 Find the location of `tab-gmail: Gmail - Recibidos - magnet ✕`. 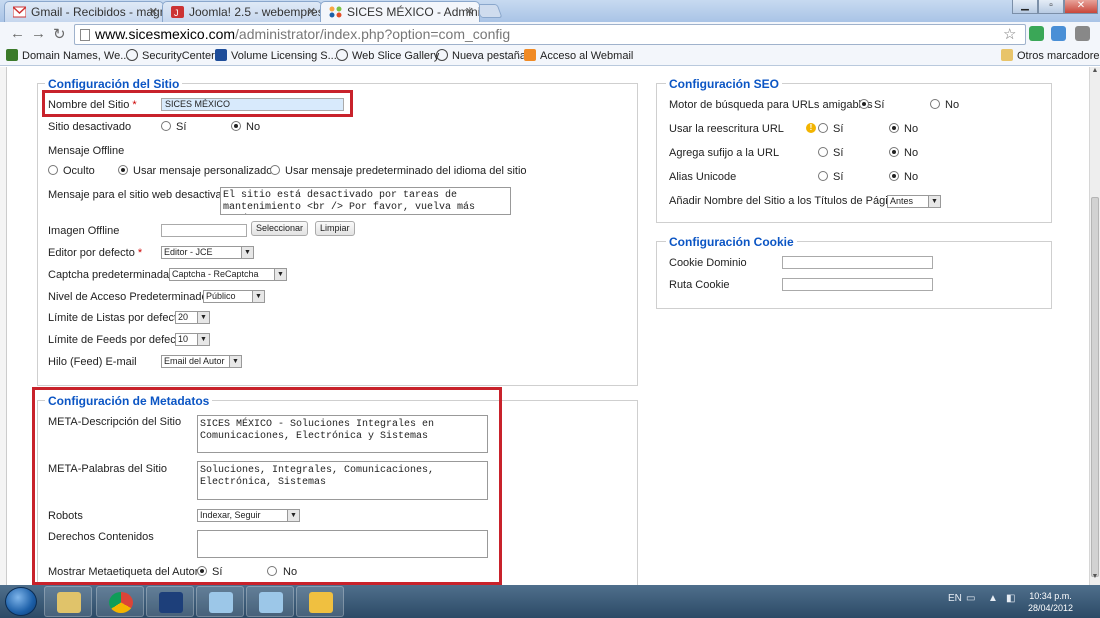

tab-gmail: Gmail - Recibidos - magnet ✕ is located at coordinates (84, 11).